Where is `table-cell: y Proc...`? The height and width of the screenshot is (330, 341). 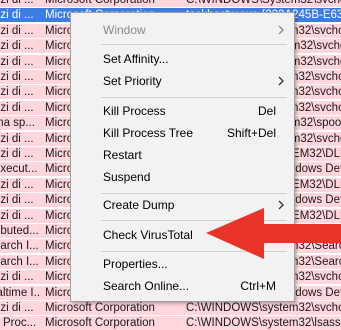
table-cell: y Proc... is located at coordinates (18, 323).